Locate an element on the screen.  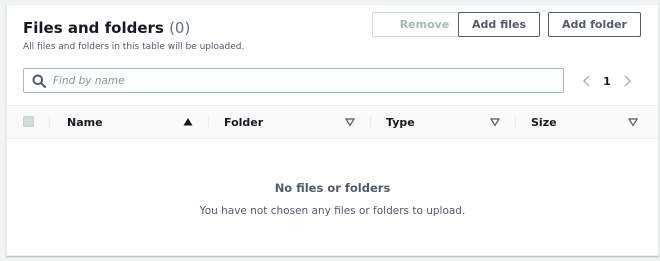
column-header-size: Size is located at coordinates (581, 122).